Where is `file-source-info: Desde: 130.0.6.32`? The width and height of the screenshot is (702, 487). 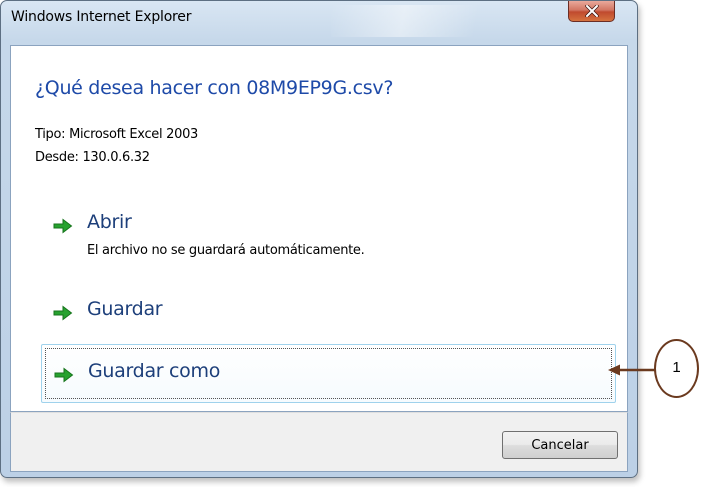
file-source-info: Desde: 130.0.6.32 is located at coordinates (92, 157).